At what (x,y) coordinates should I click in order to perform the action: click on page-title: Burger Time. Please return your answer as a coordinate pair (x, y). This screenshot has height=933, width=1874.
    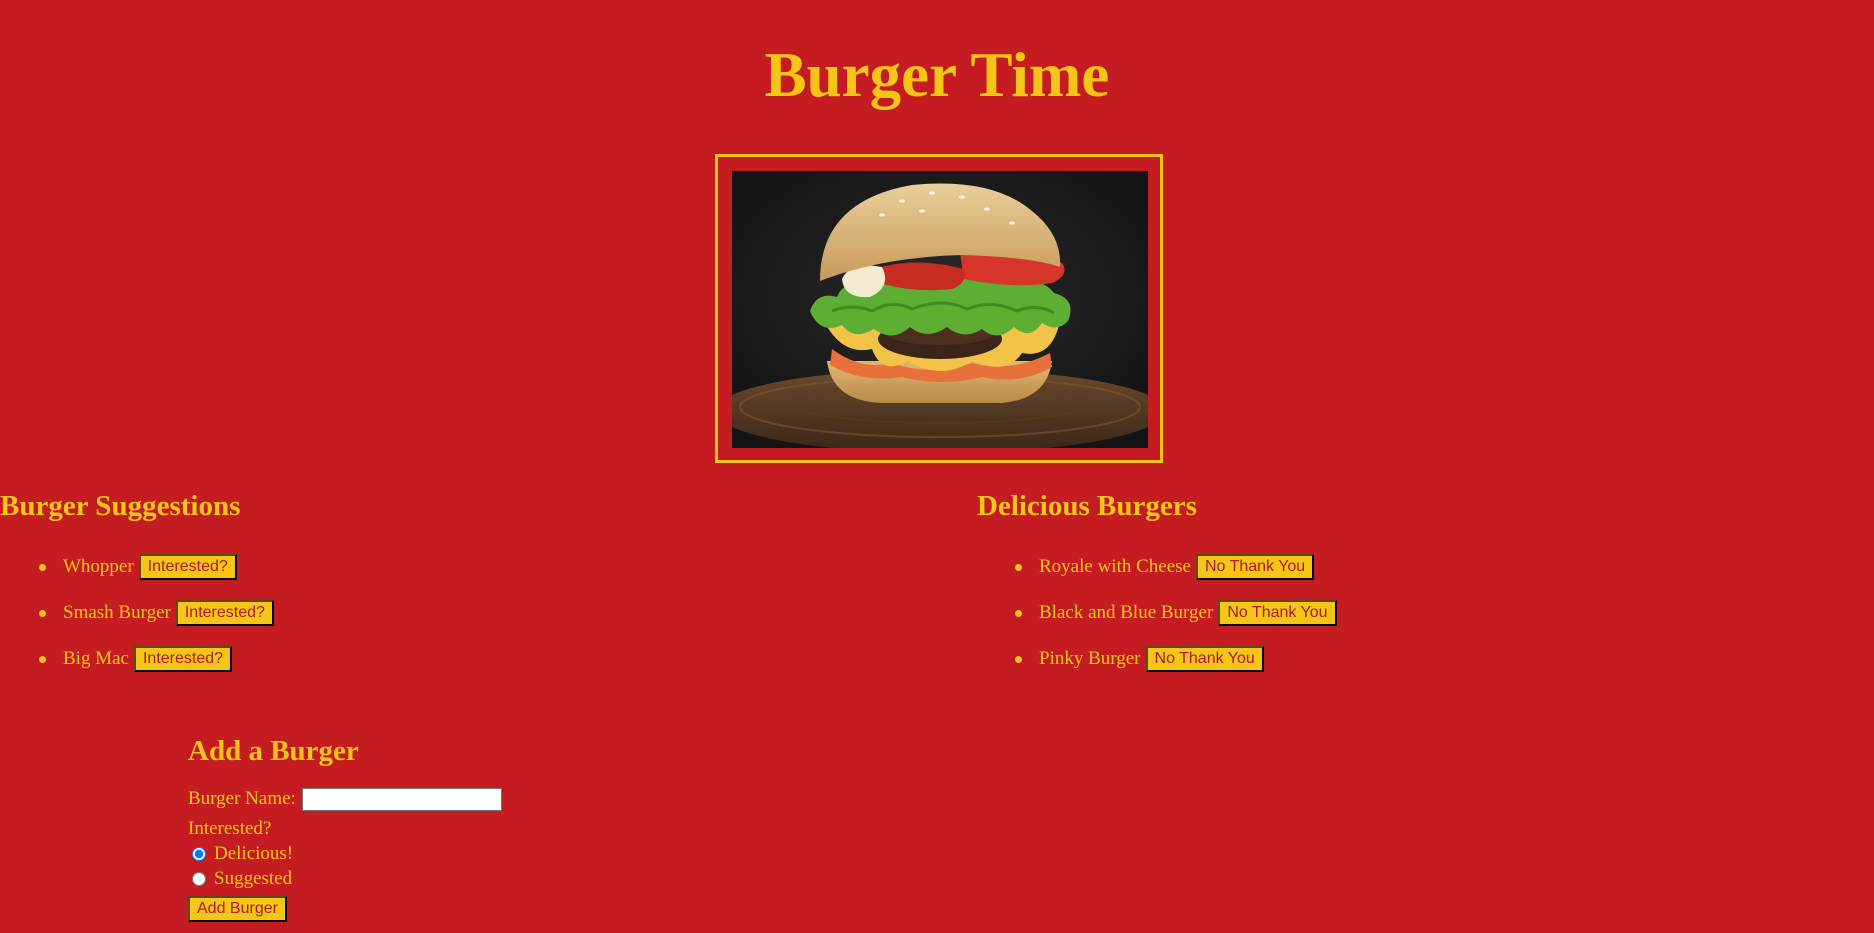
    Looking at the image, I should click on (937, 75).